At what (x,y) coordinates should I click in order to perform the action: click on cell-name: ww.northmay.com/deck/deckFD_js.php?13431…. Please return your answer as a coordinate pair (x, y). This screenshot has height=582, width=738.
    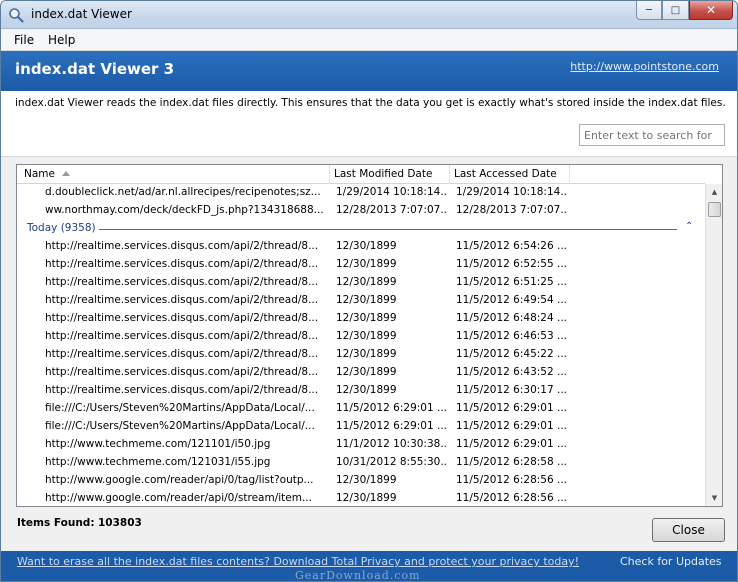
    Looking at the image, I should click on (184, 210).